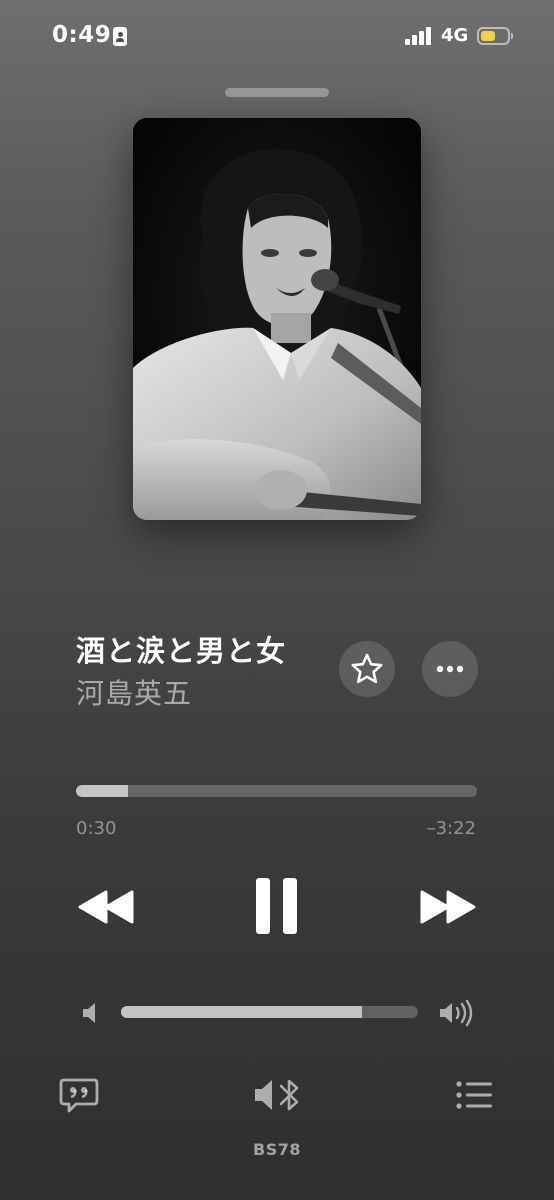 The height and width of the screenshot is (1200, 554). I want to click on status-bar: 0:49 4G, so click(277, 37).